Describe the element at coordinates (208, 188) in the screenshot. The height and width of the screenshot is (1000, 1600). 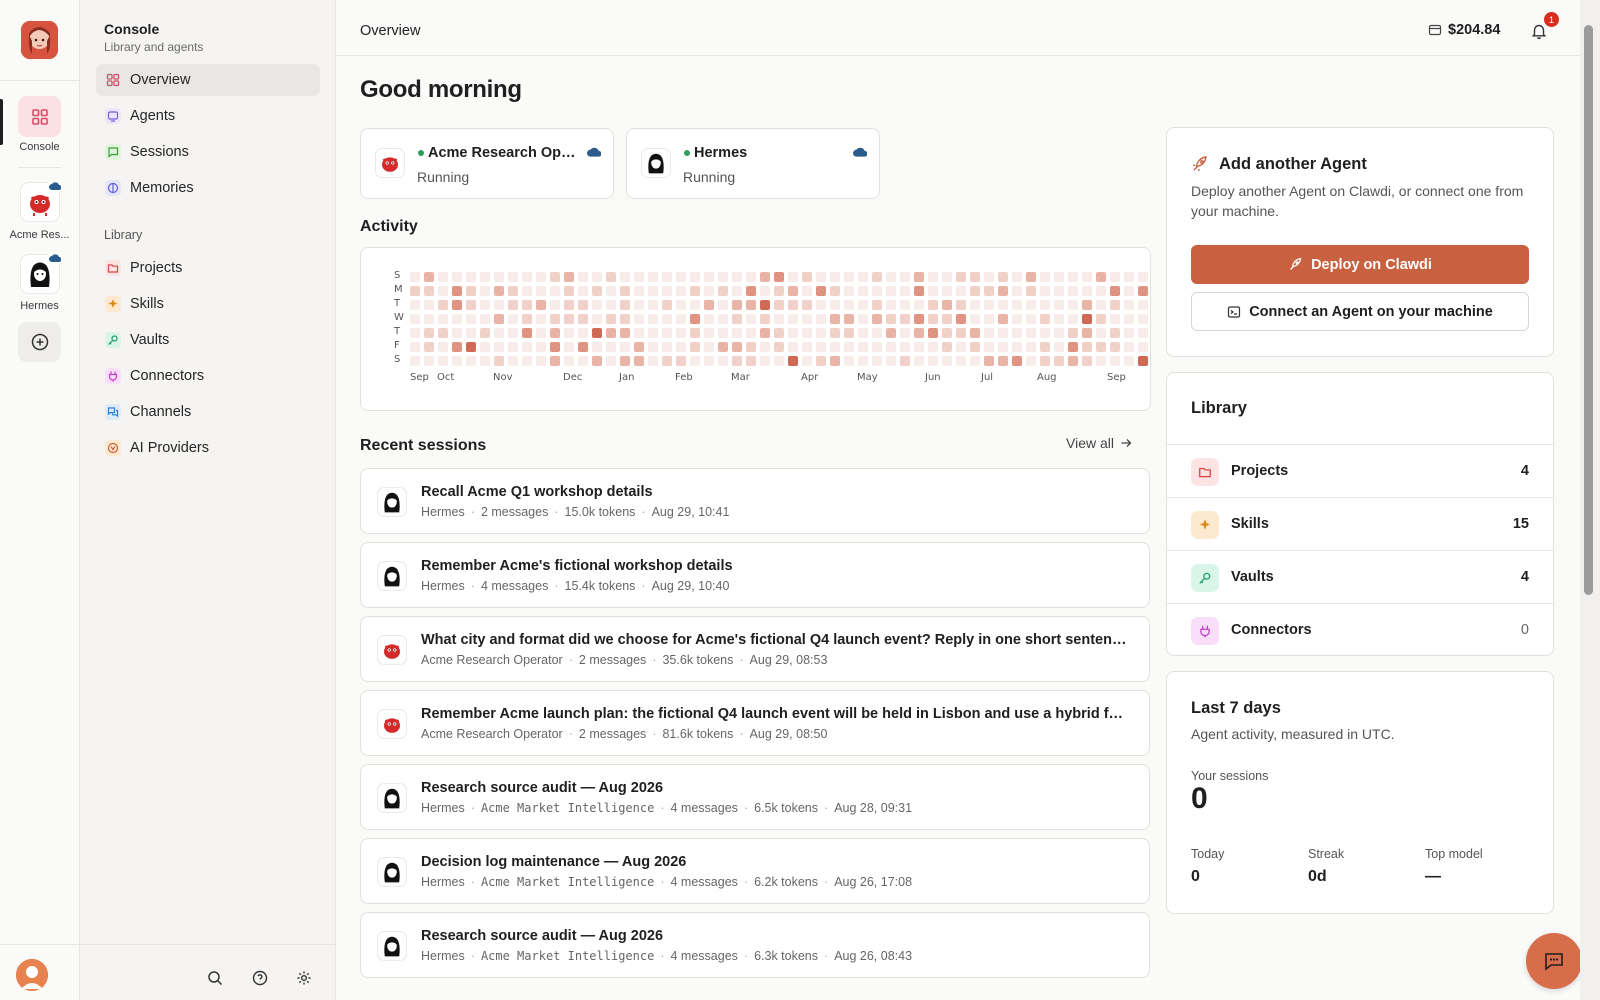
I see `sidebar-item-memories: Memories` at that location.